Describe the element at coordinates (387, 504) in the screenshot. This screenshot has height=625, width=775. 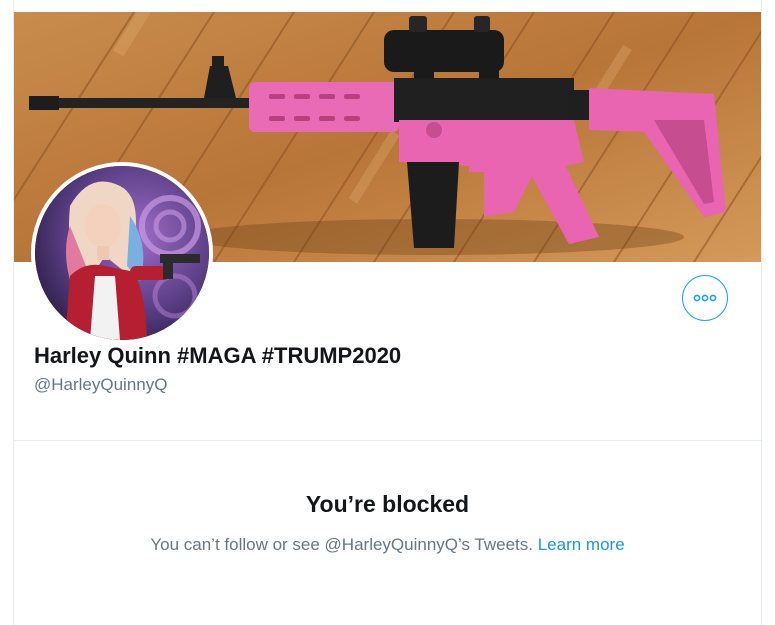
I see `blocked-title: You’re blocked` at that location.